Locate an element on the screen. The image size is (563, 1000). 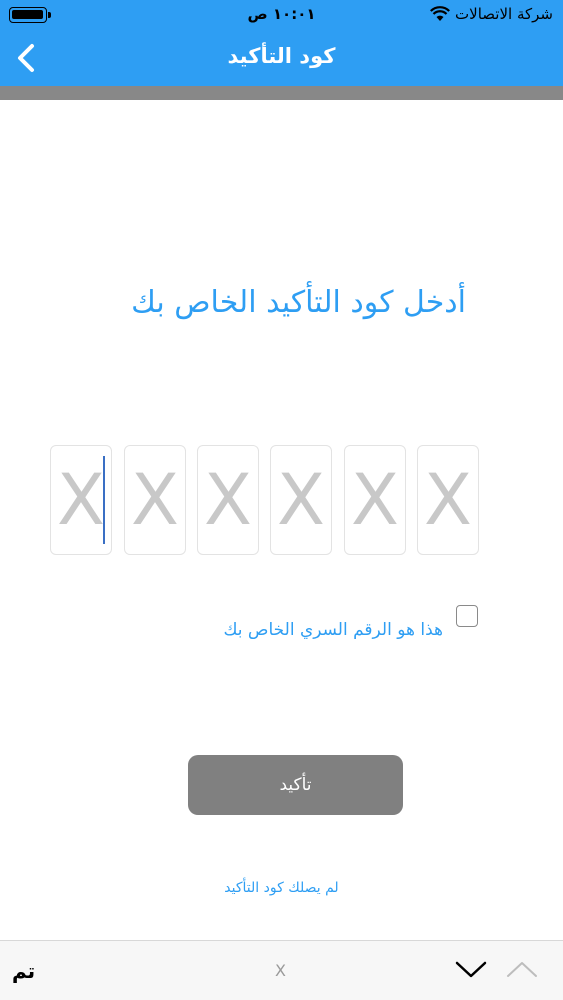
carrier-name: شركة الاتصالات is located at coordinates (504, 14).